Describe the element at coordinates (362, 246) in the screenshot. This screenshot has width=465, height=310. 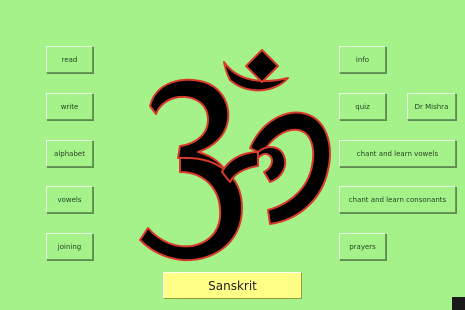
I see `prayers-button: prayers` at that location.